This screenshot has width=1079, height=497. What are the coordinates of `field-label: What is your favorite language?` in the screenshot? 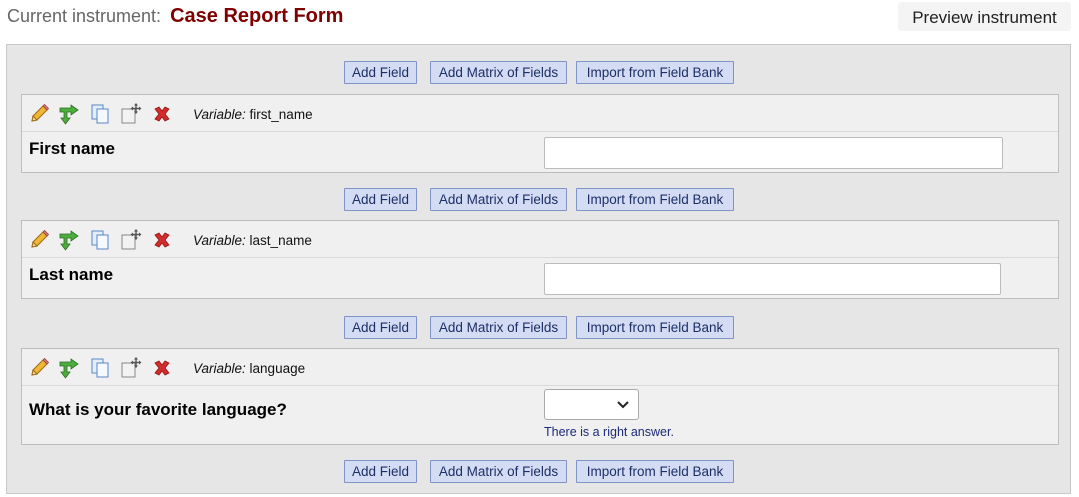 It's located at (158, 409).